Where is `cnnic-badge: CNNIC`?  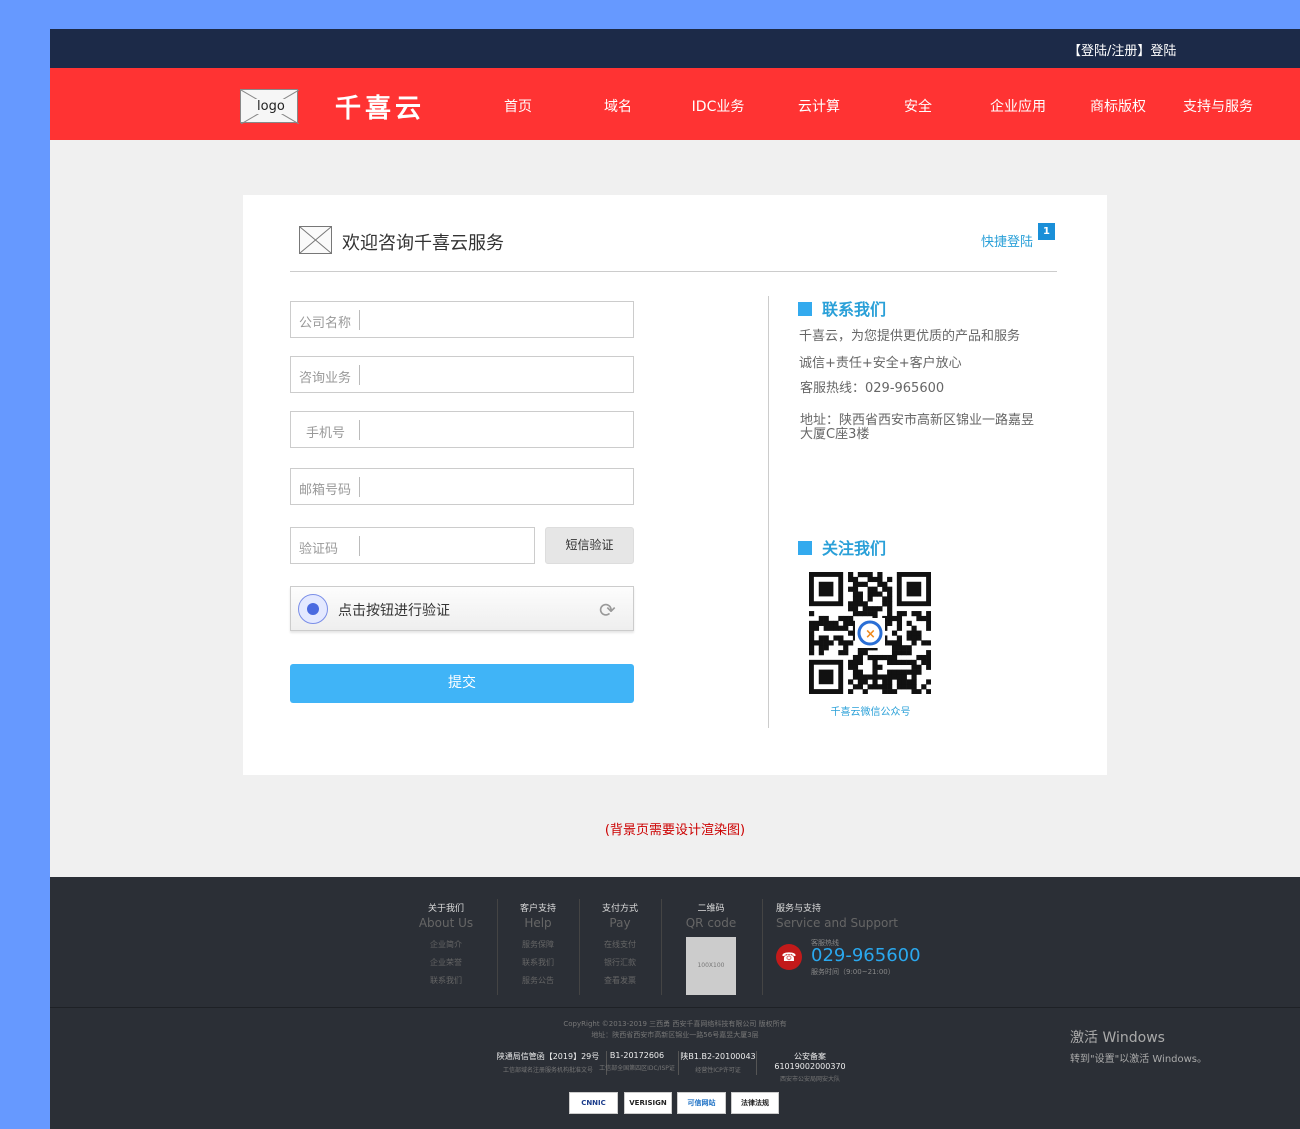 cnnic-badge: CNNIC is located at coordinates (593, 1103).